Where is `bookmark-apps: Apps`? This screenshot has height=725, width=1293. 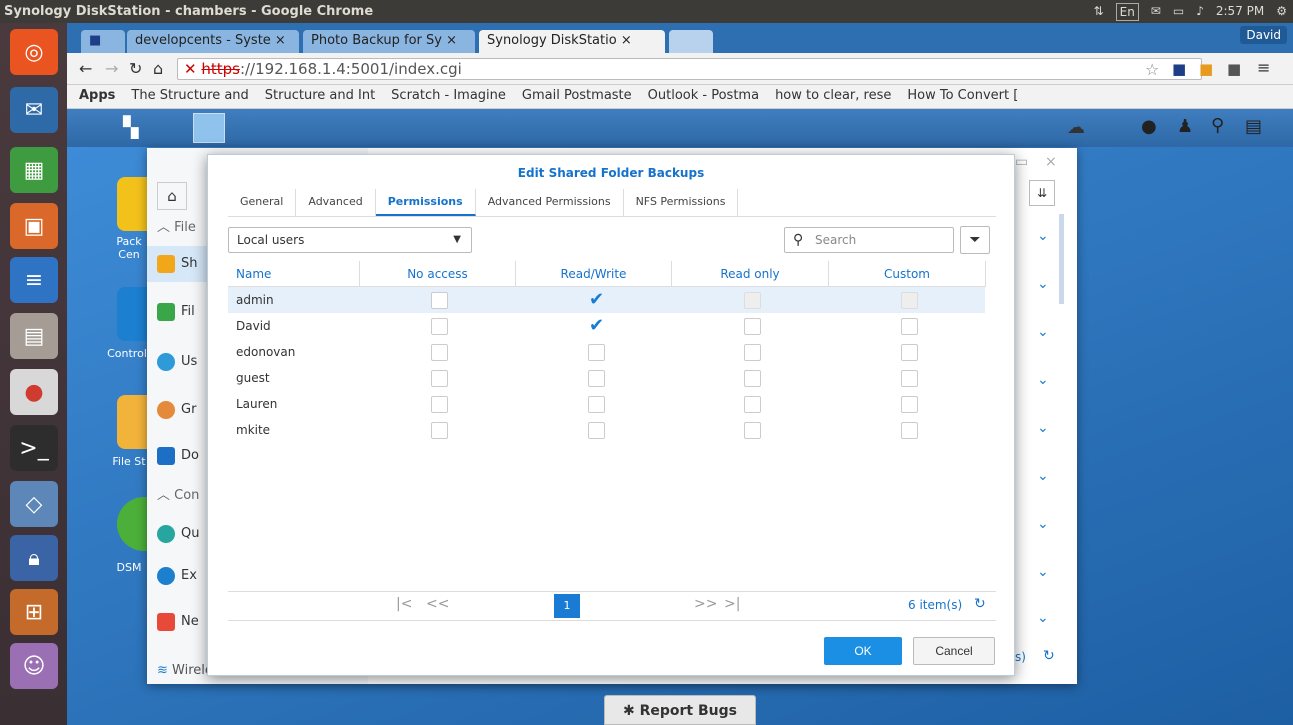 bookmark-apps: Apps is located at coordinates (97, 96).